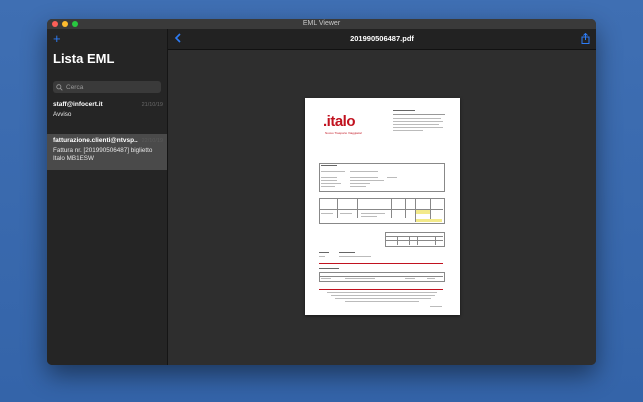 The height and width of the screenshot is (402, 643). Describe the element at coordinates (382, 206) in the screenshot. I see `pdf-page: .italo Nuovo Trasporto Viaggiatori` at that location.